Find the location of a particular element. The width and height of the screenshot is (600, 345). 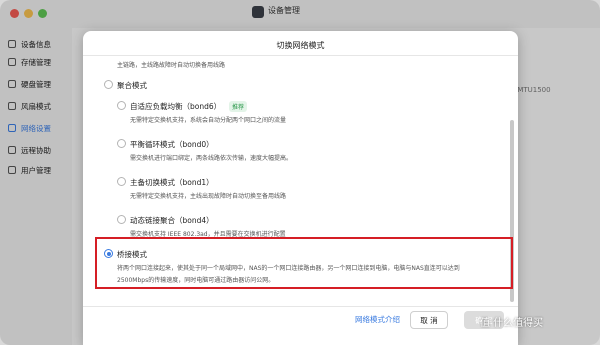

dialog-title: 切换网络模式 is located at coordinates (300, 45).